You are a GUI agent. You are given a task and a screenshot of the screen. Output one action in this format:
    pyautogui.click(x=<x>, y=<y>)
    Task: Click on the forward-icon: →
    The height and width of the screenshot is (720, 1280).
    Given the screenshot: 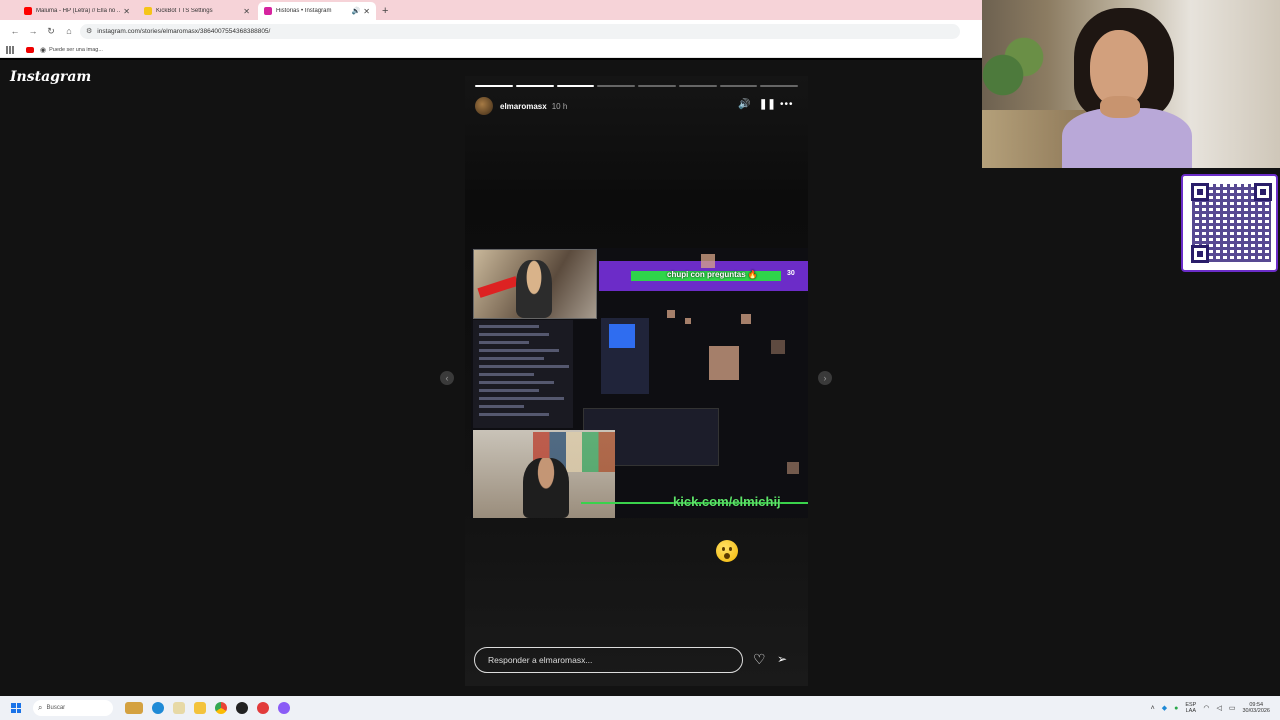 What is the action you would take?
    pyautogui.click(x=33, y=31)
    